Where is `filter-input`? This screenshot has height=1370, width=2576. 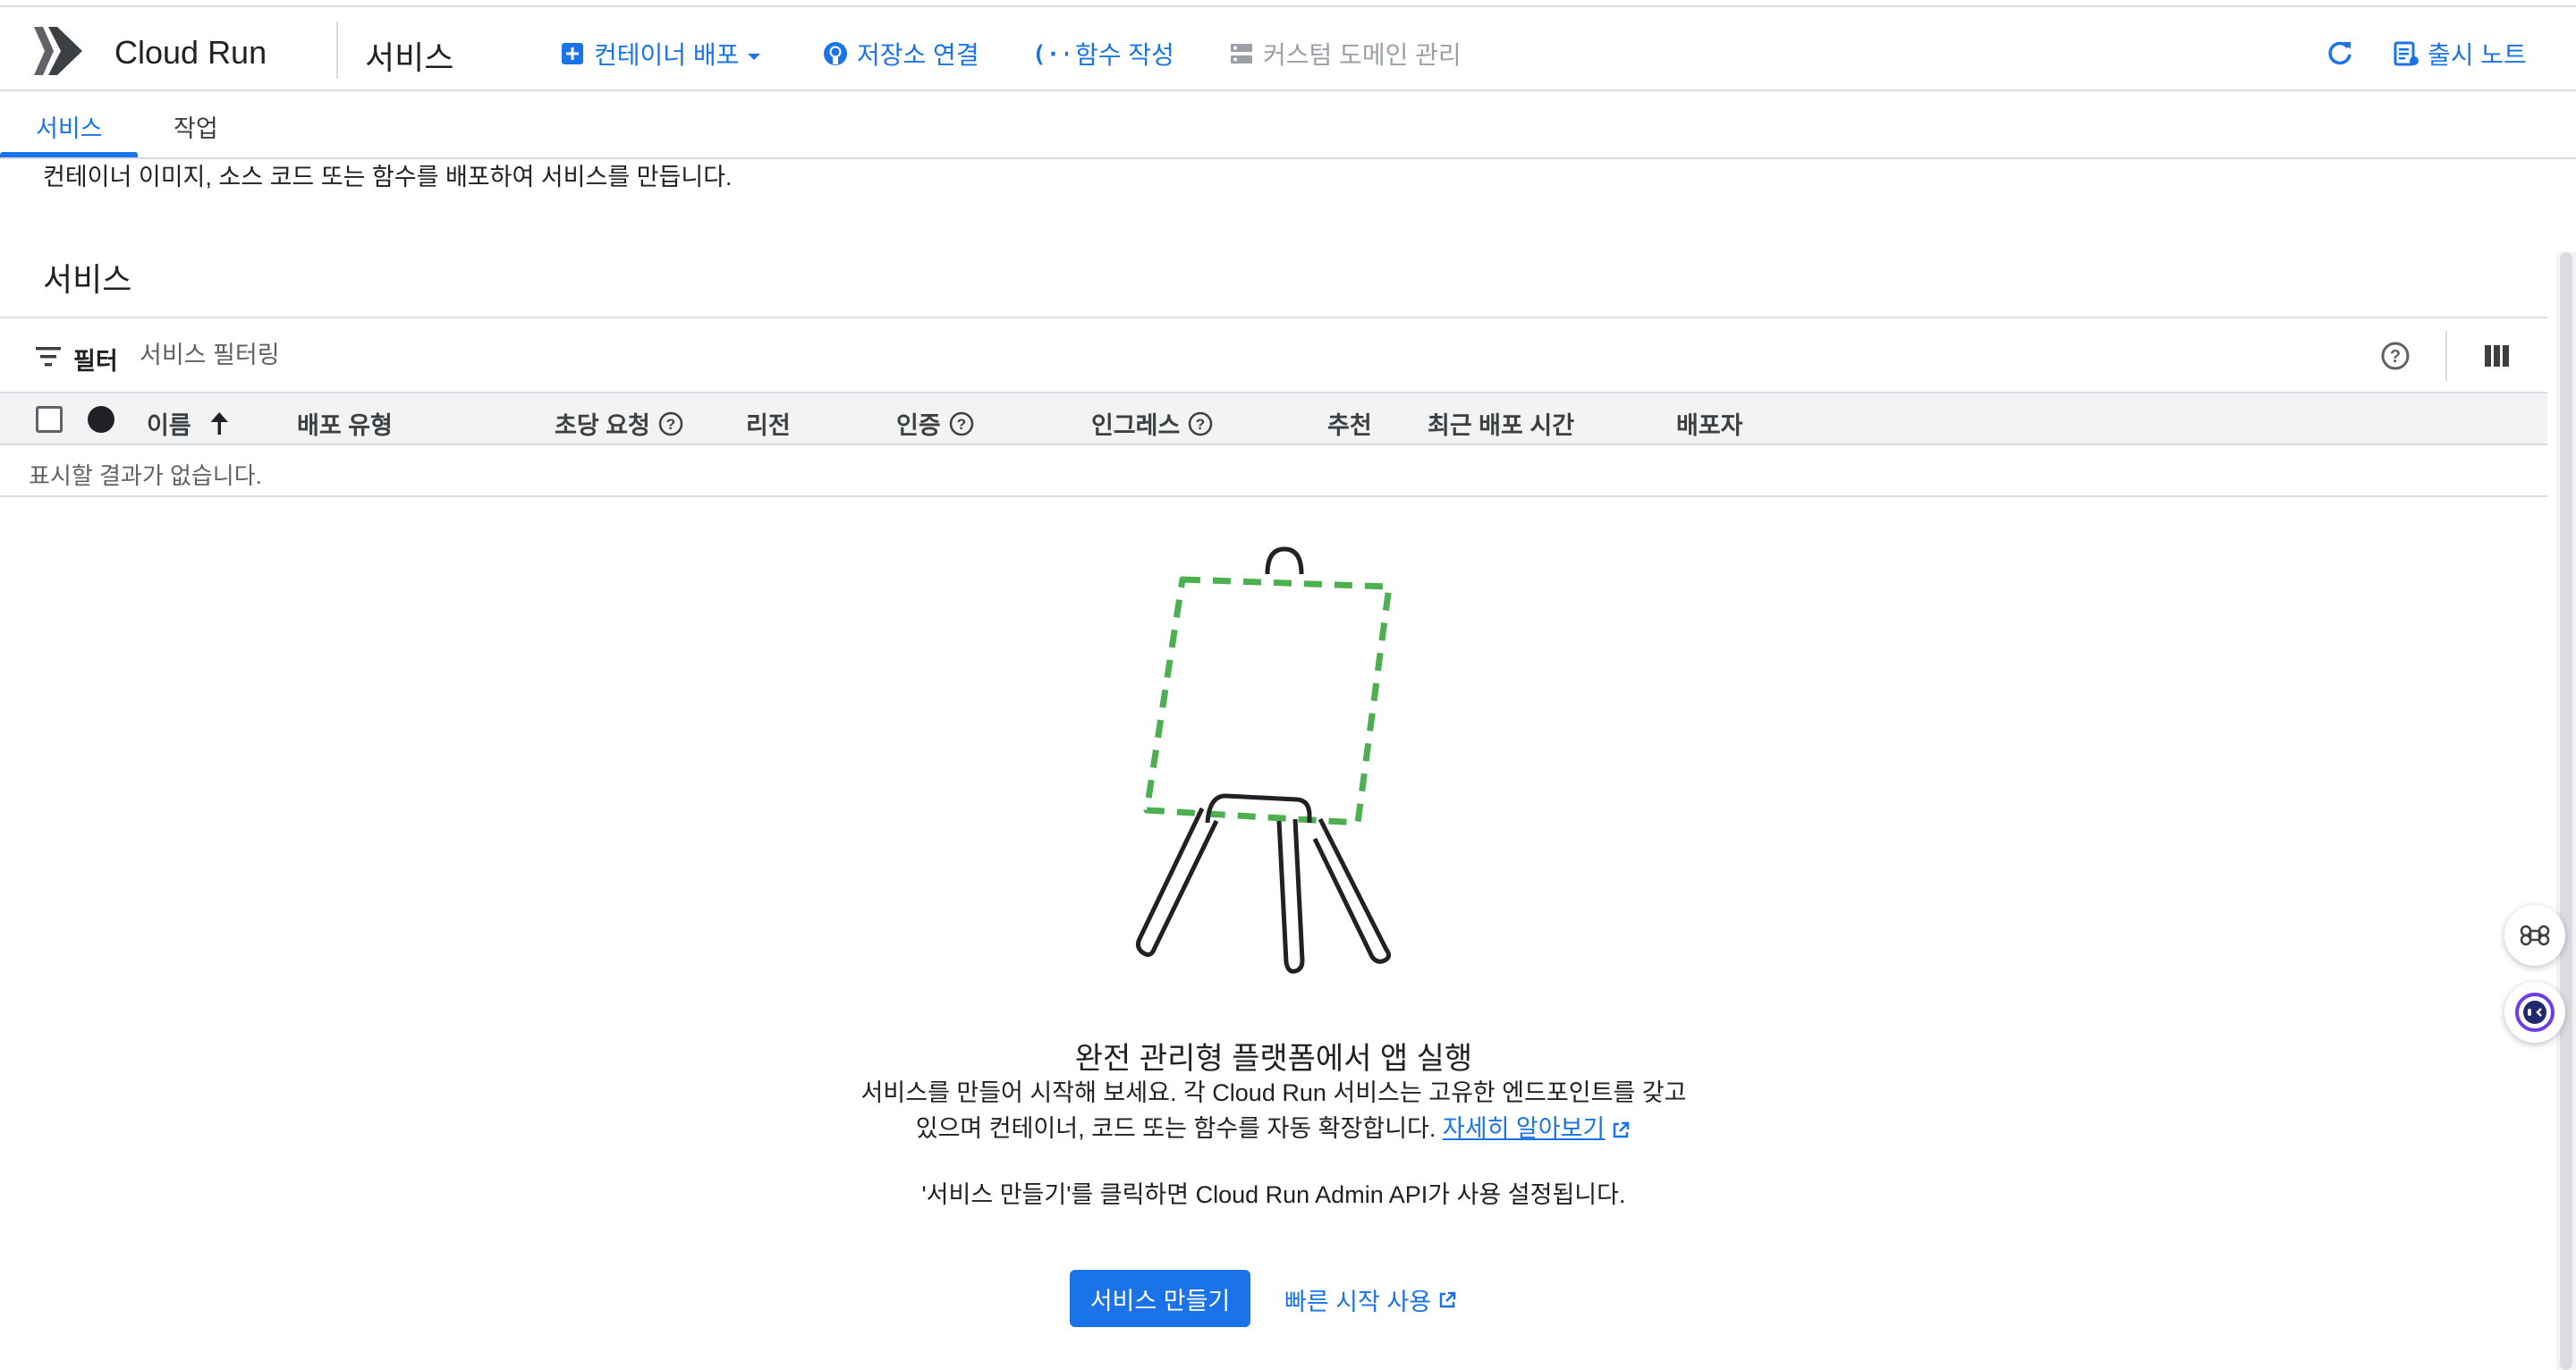
filter-input is located at coordinates (408, 355).